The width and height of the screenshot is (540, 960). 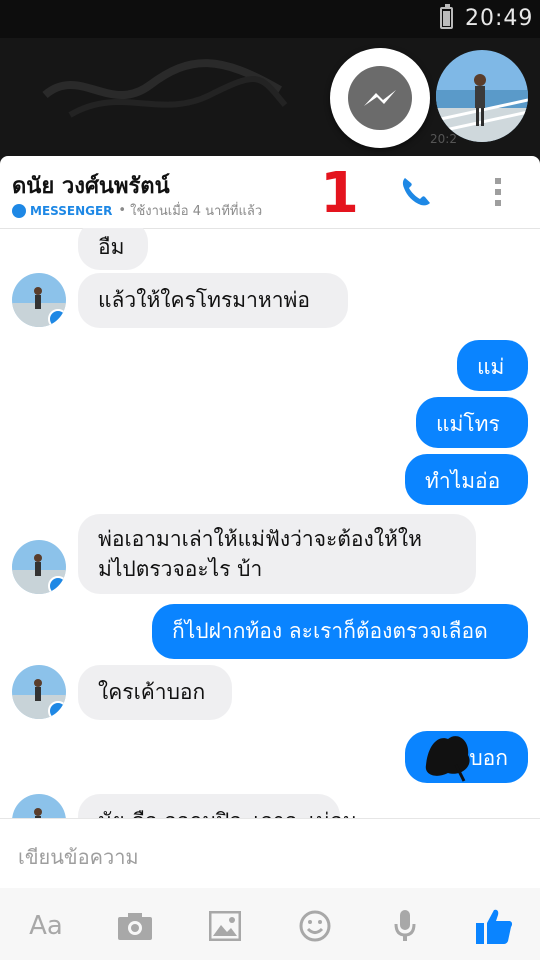 I want to click on call-button, so click(x=416, y=192).